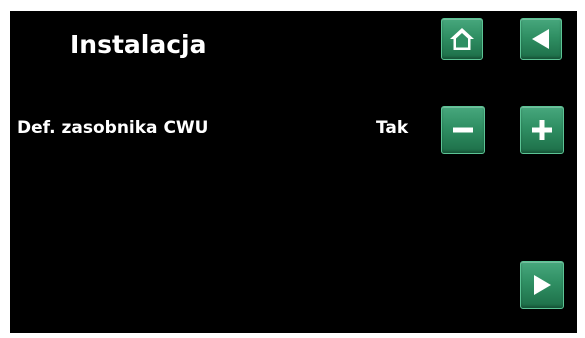  Describe the element at coordinates (113, 128) in the screenshot. I see `setting-label: Def. zasobnika CWU` at that location.